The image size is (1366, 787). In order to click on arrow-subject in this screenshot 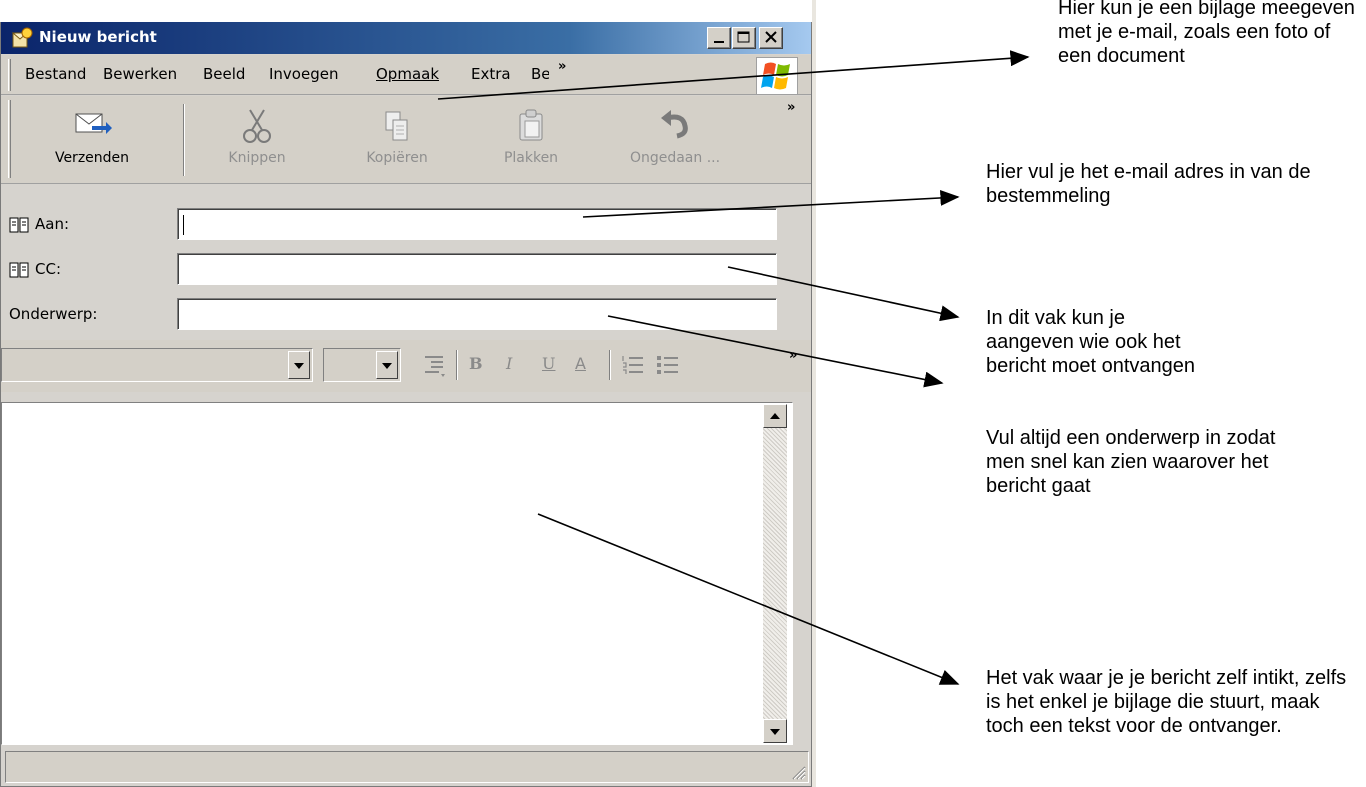, I will do `click(775, 351)`.